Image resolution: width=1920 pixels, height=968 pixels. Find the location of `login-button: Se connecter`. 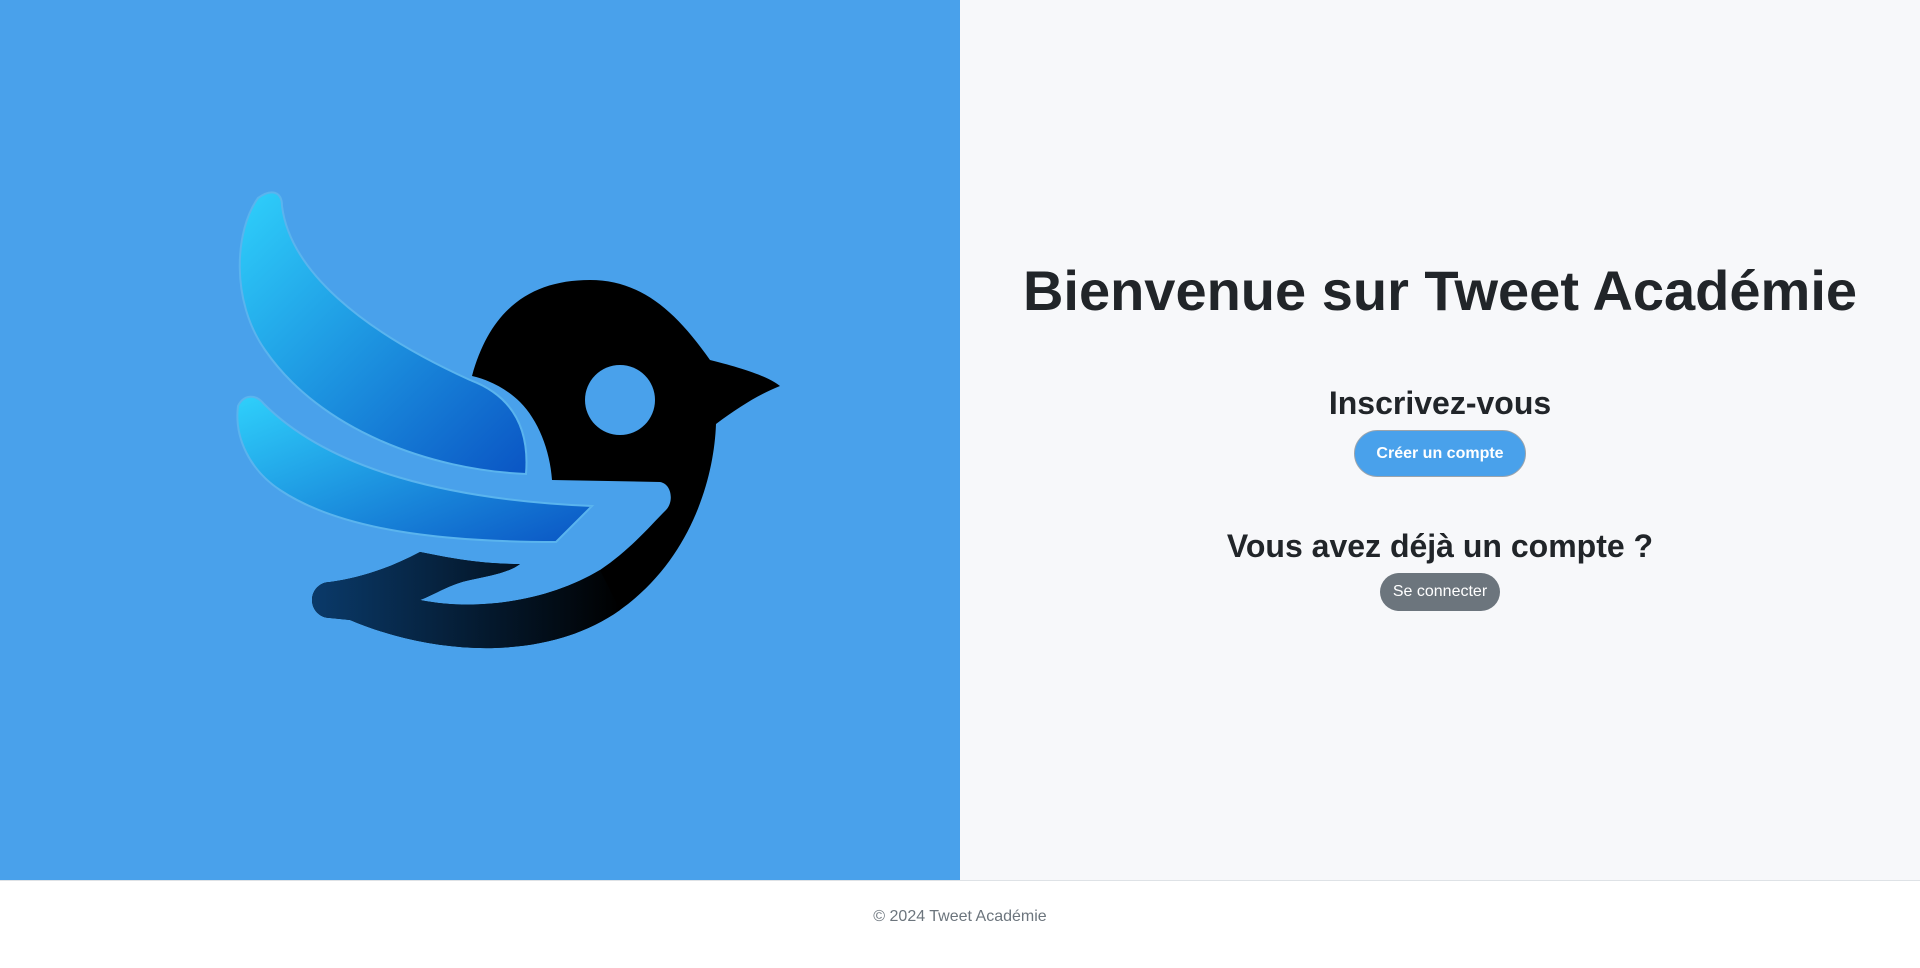

login-button: Se connecter is located at coordinates (1440, 592).